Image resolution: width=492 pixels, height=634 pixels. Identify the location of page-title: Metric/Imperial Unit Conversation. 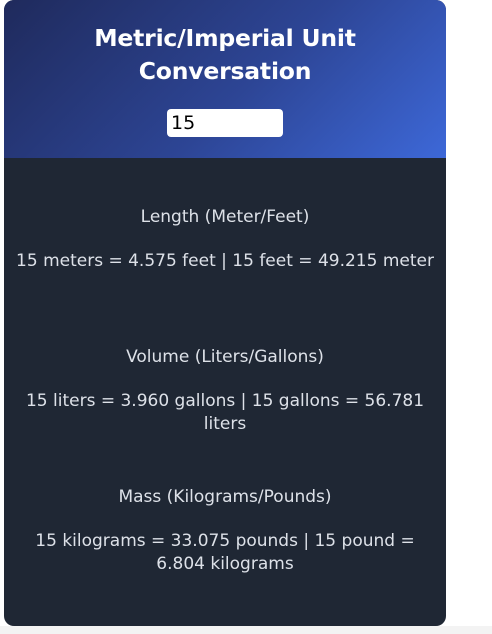
(225, 44).